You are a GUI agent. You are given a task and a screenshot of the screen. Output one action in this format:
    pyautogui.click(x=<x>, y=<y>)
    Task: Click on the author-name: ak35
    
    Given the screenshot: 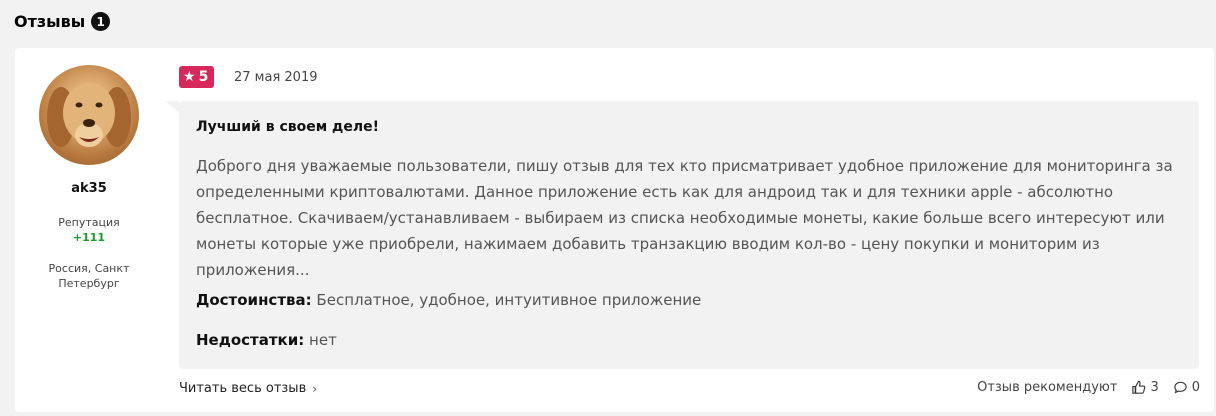 What is the action you would take?
    pyautogui.click(x=89, y=188)
    